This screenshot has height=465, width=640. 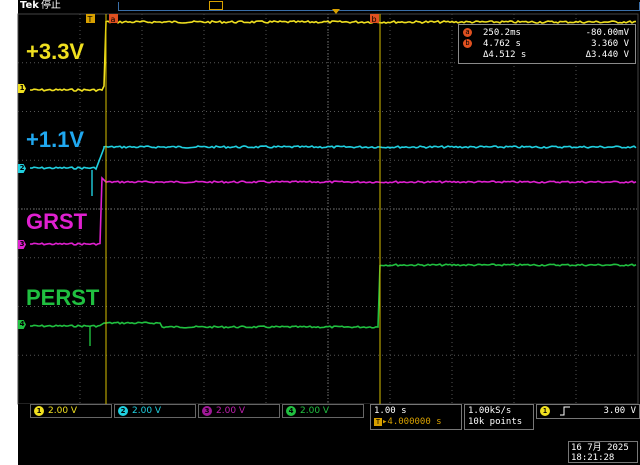 I want to click on label-perst: PERST, so click(x=63, y=297).